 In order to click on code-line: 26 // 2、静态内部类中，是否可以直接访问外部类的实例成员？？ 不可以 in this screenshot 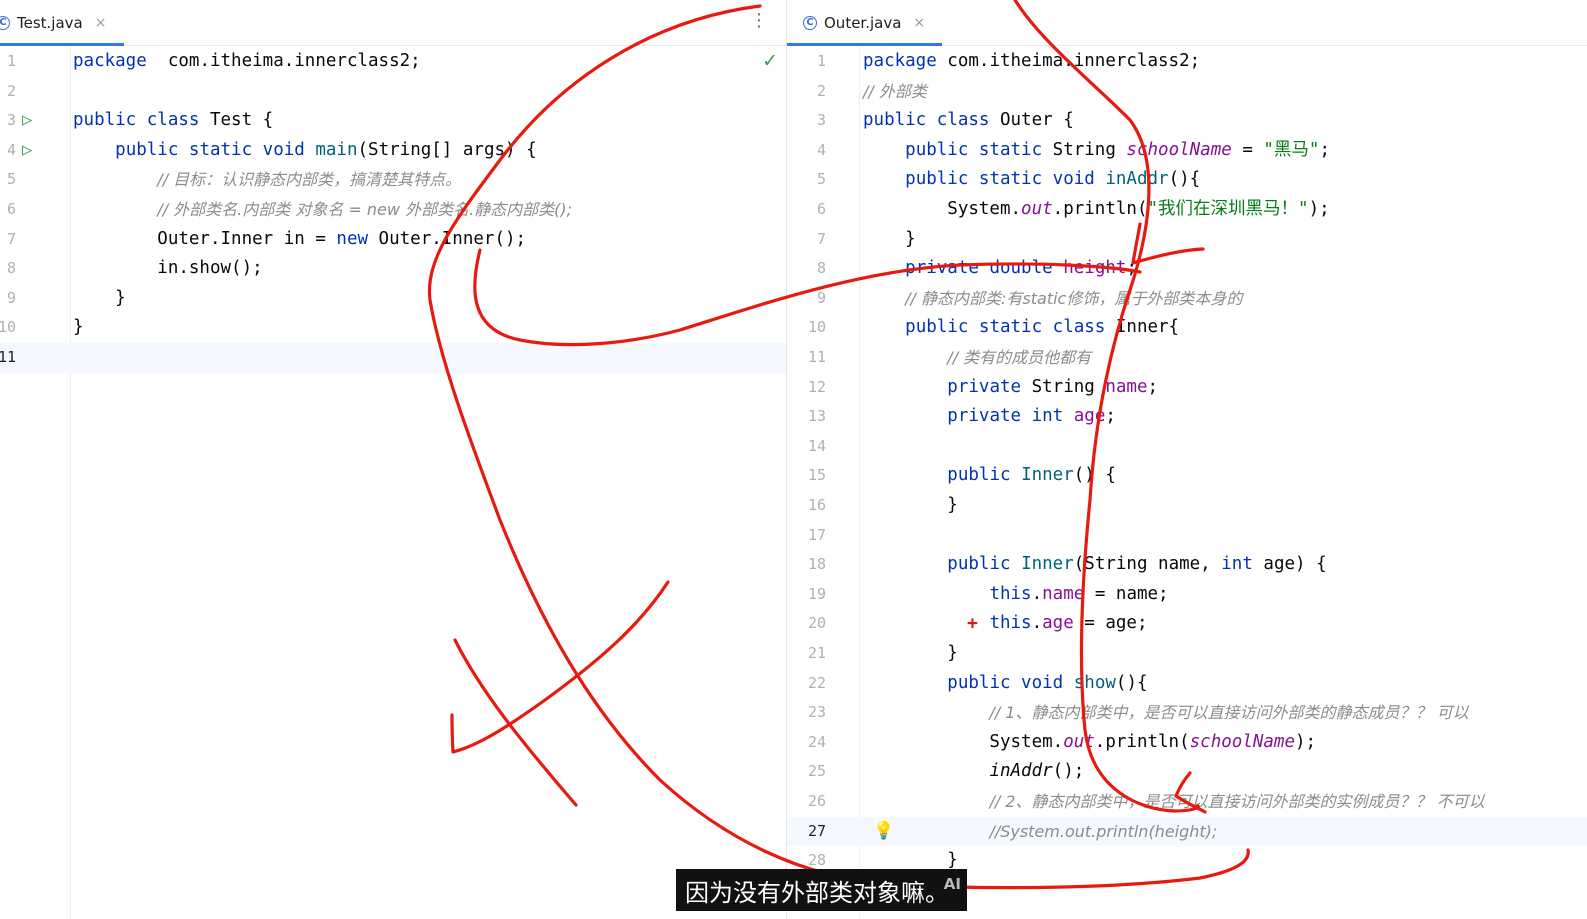, I will do `click(1187, 802)`.